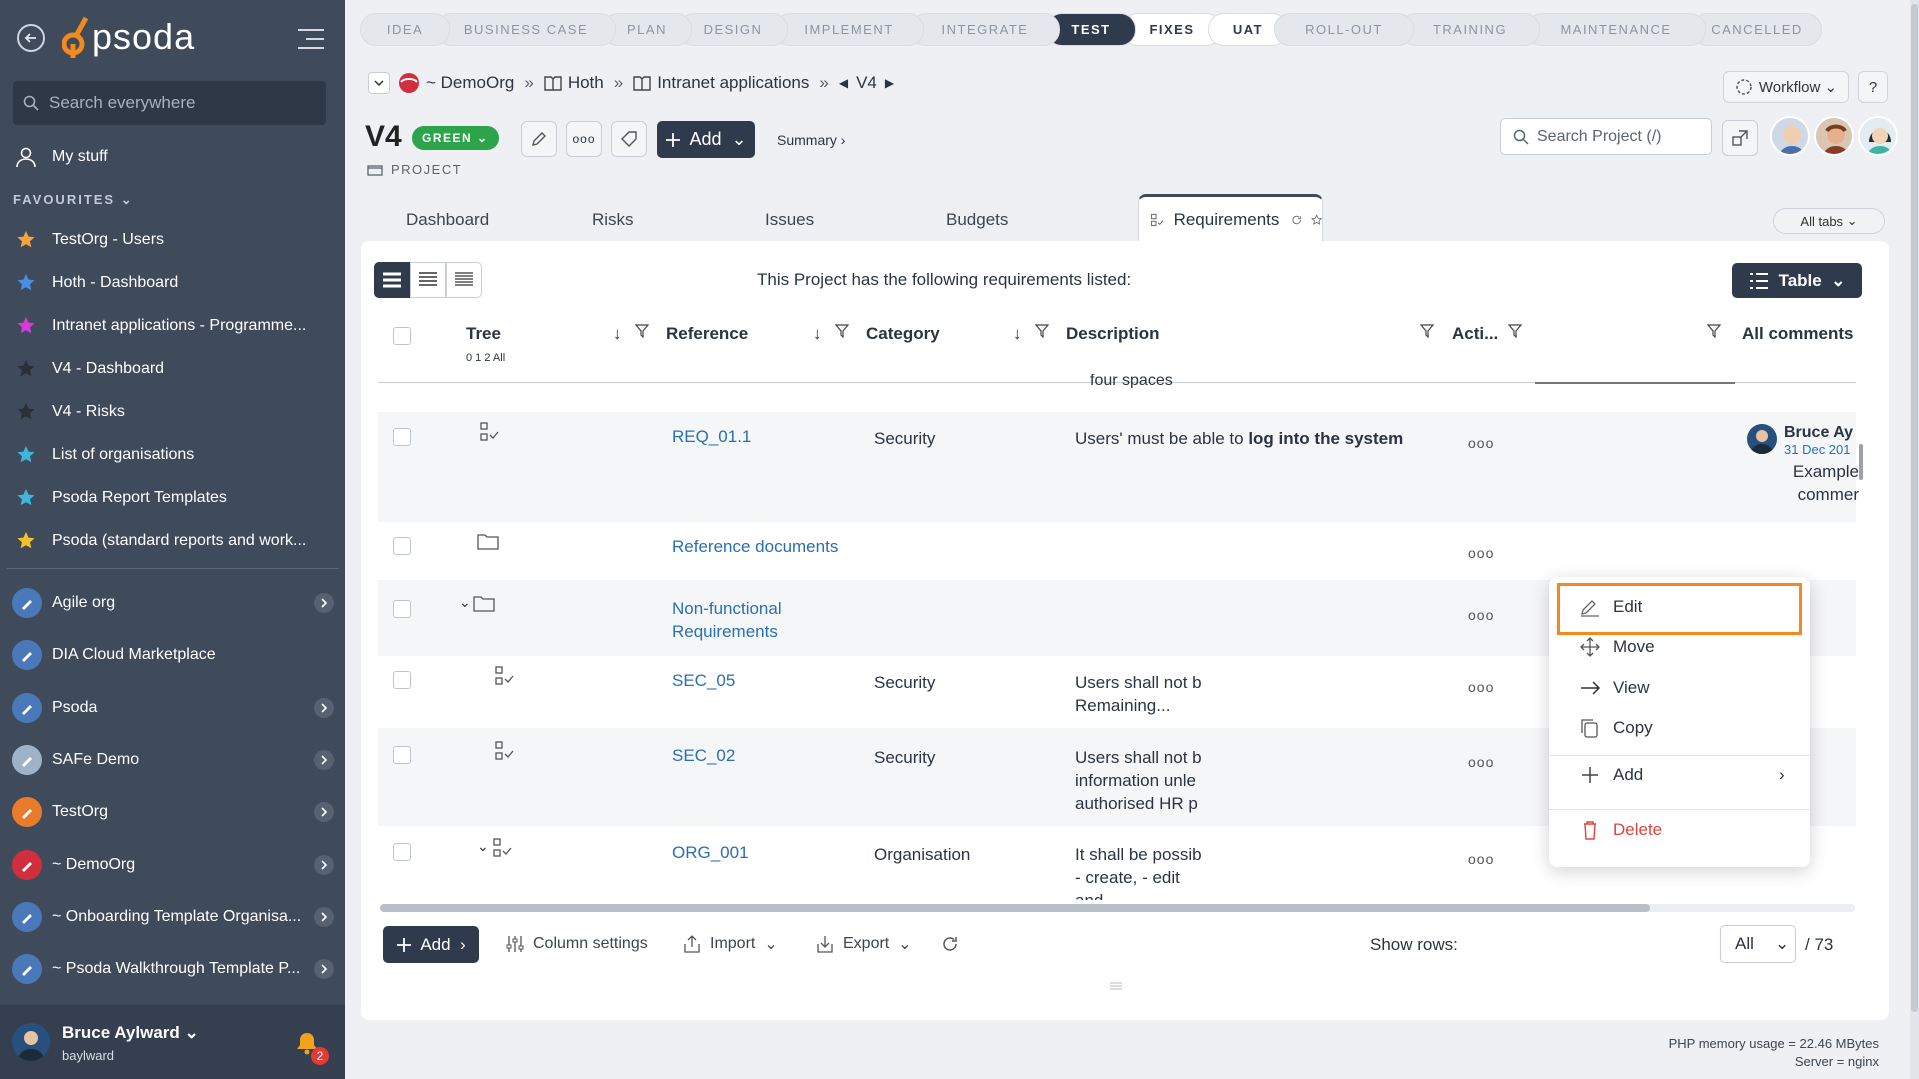  Describe the element at coordinates (1829, 221) in the screenshot. I see `all-tabs-dropdown: All tabs ⌄` at that location.